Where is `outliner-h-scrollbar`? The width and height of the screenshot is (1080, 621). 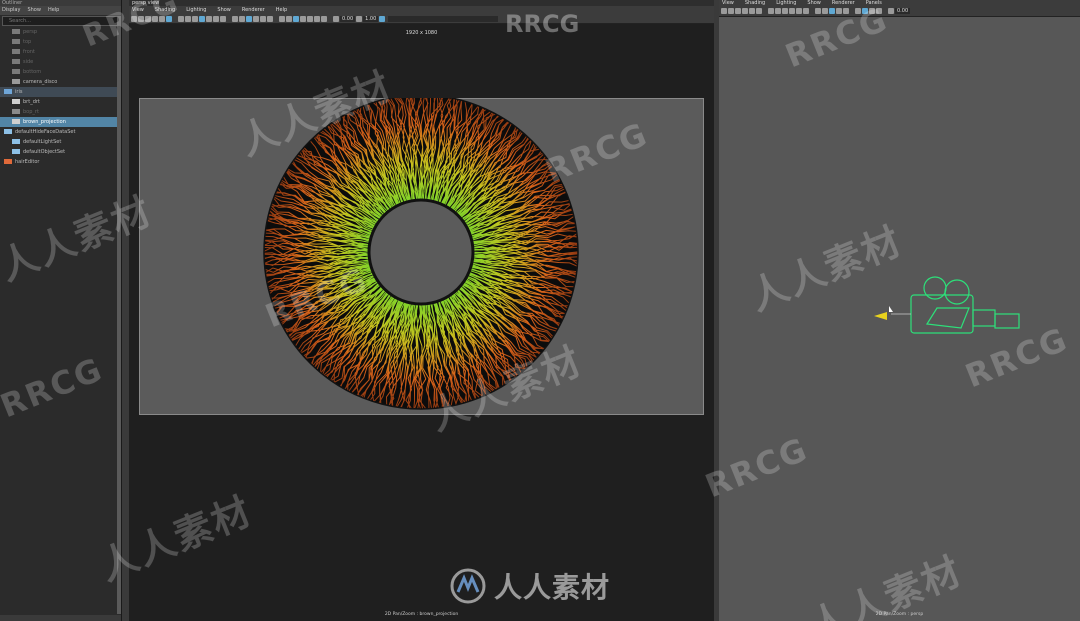
outliner-h-scrollbar is located at coordinates (60, 618).